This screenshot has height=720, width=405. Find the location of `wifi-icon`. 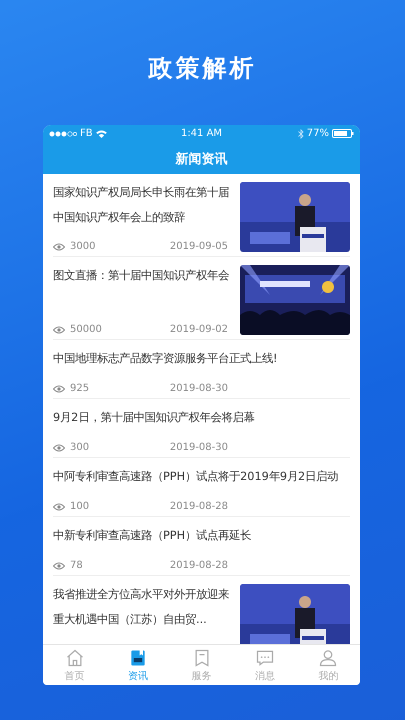

wifi-icon is located at coordinates (101, 134).